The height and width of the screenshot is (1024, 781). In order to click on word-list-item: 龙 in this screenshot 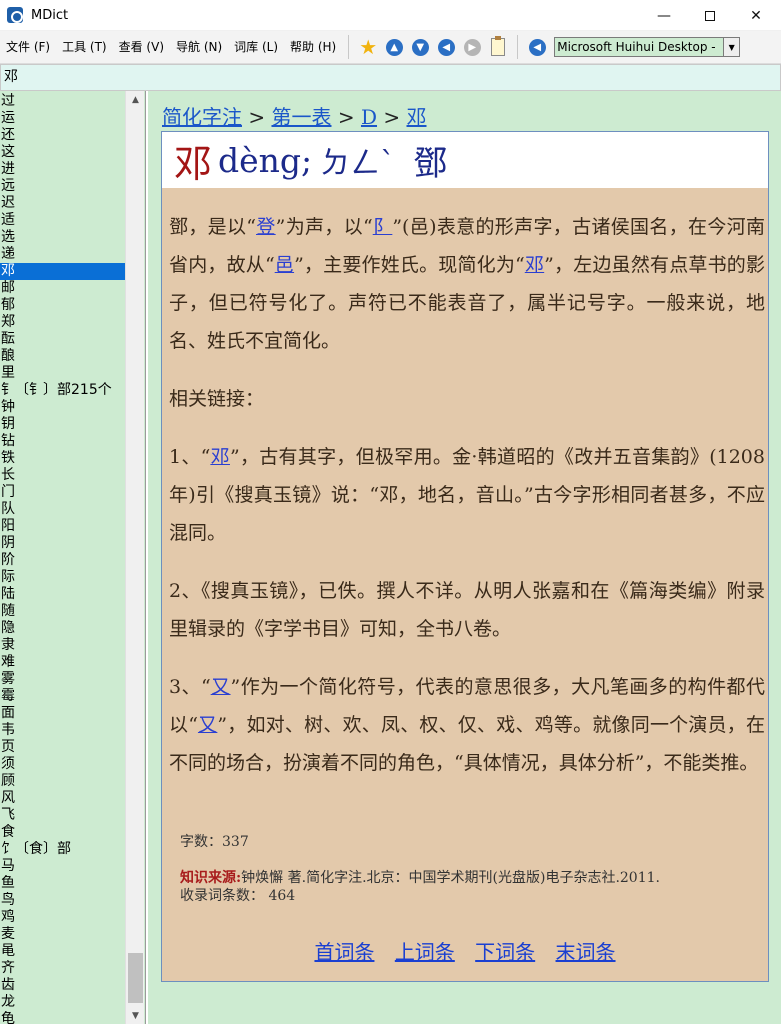, I will do `click(62, 1002)`.